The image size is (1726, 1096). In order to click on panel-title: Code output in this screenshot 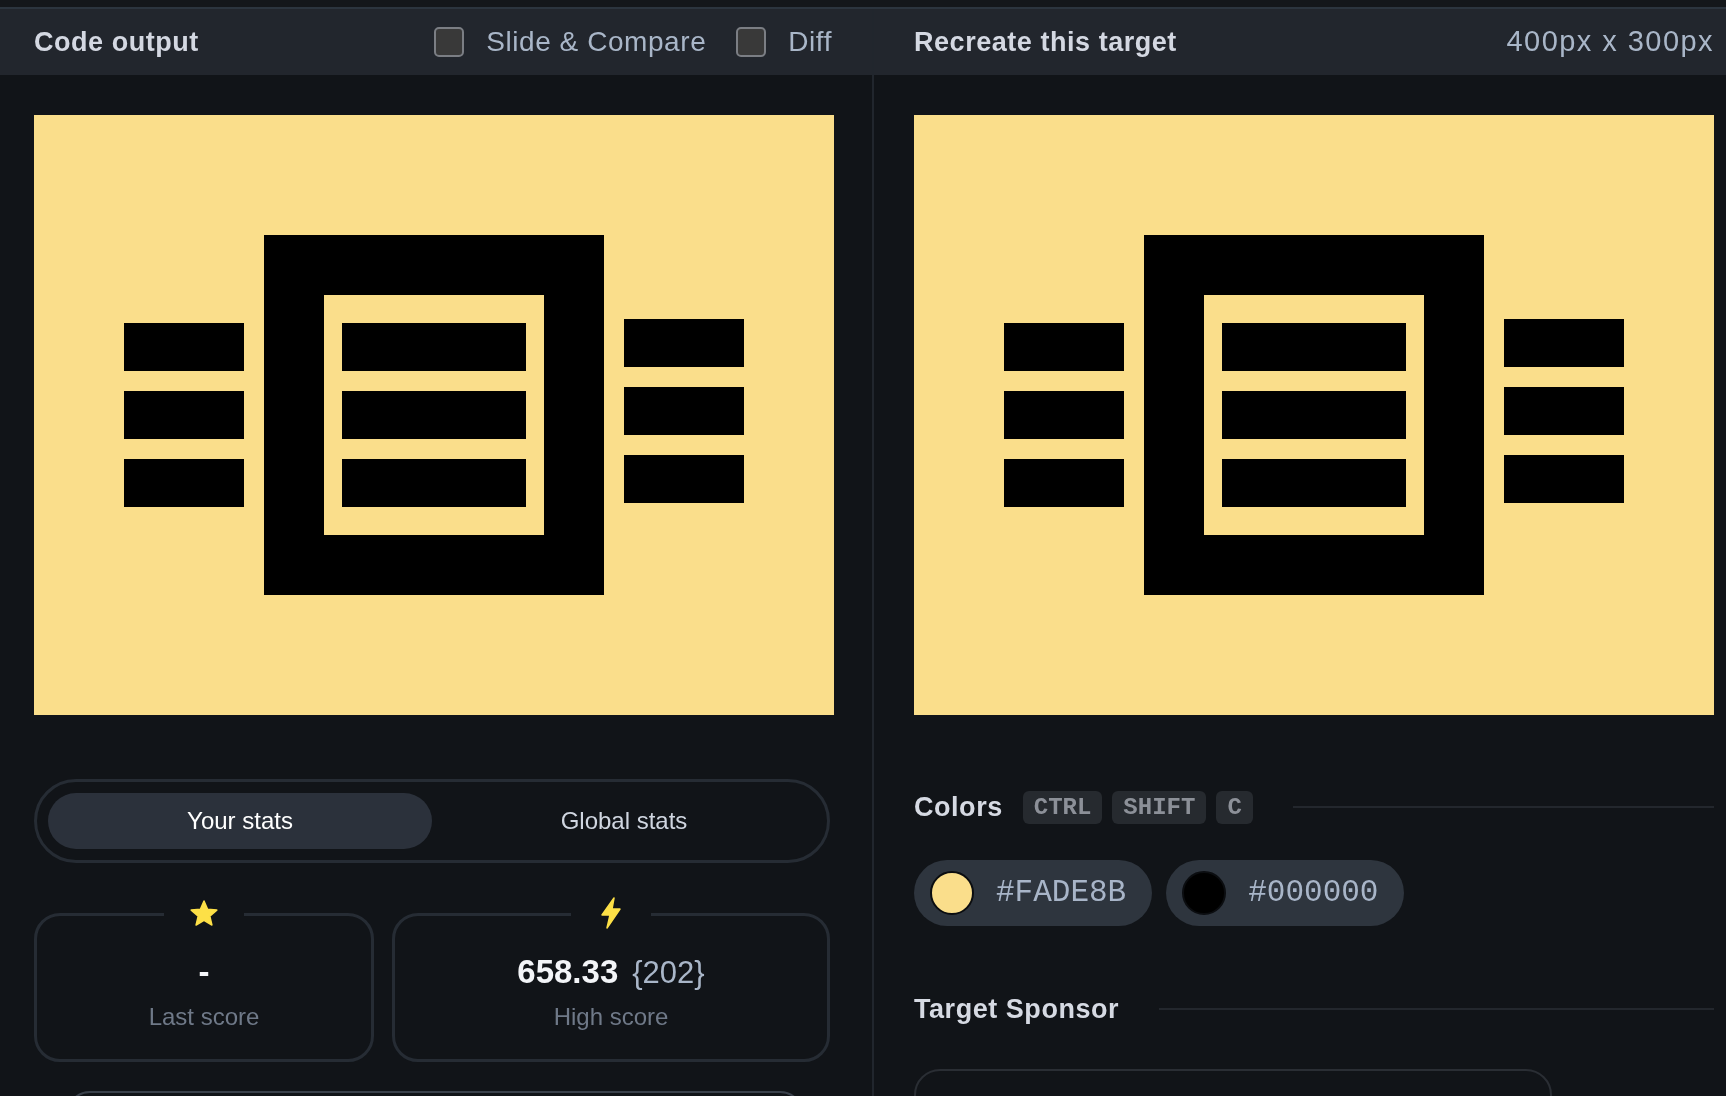, I will do `click(116, 42)`.